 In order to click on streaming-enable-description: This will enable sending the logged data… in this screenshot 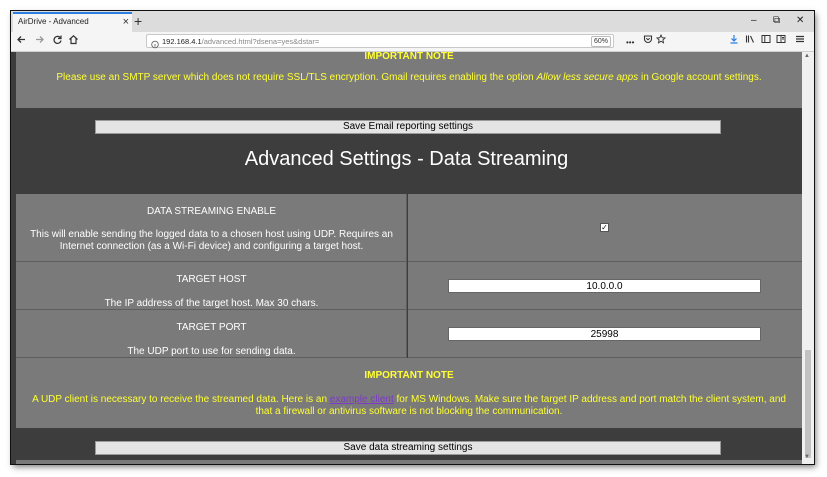, I will do `click(211, 240)`.